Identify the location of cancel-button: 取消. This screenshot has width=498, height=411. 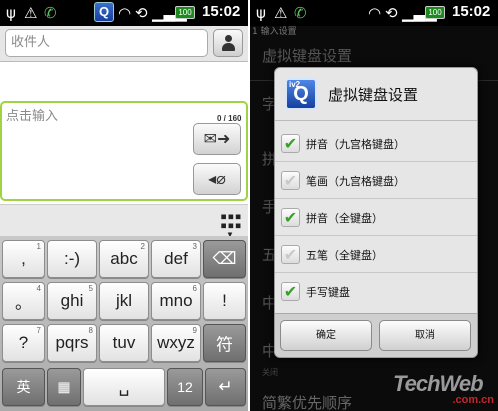
(425, 335).